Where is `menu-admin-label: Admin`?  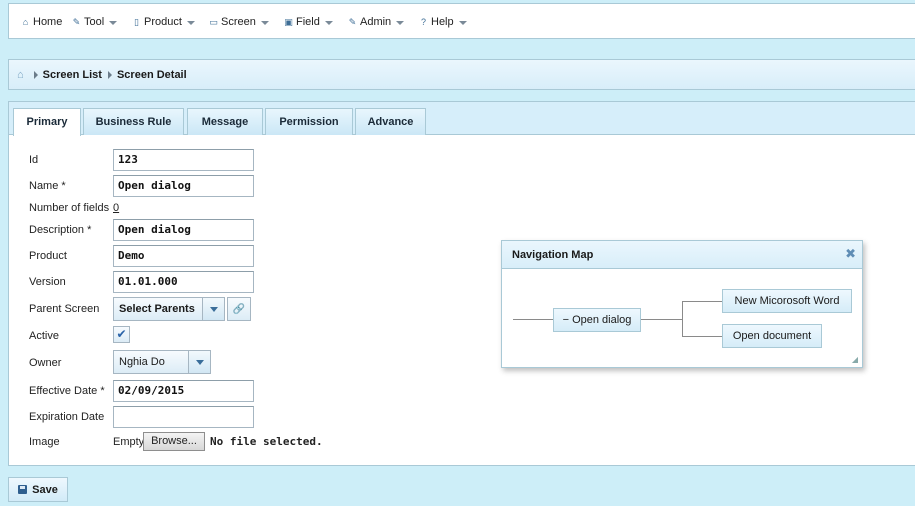 menu-admin-label: Admin is located at coordinates (376, 22).